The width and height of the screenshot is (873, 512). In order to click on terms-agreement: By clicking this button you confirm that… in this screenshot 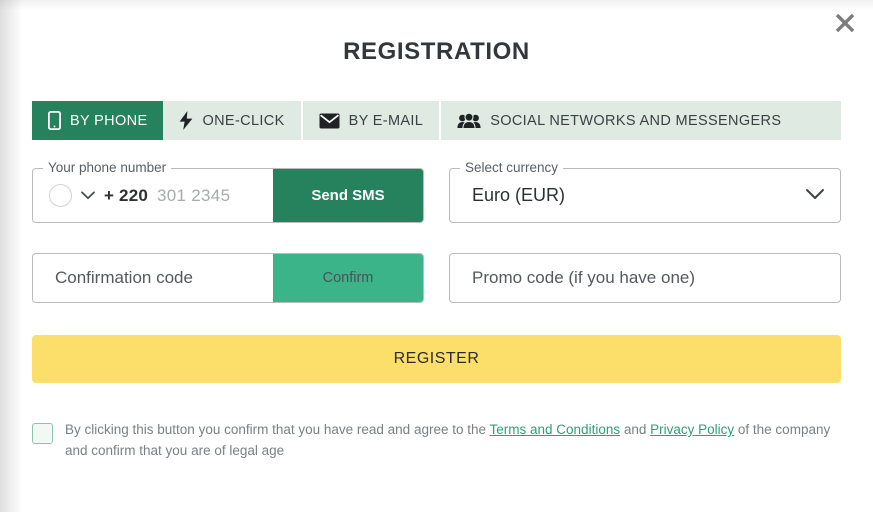, I will do `click(438, 440)`.